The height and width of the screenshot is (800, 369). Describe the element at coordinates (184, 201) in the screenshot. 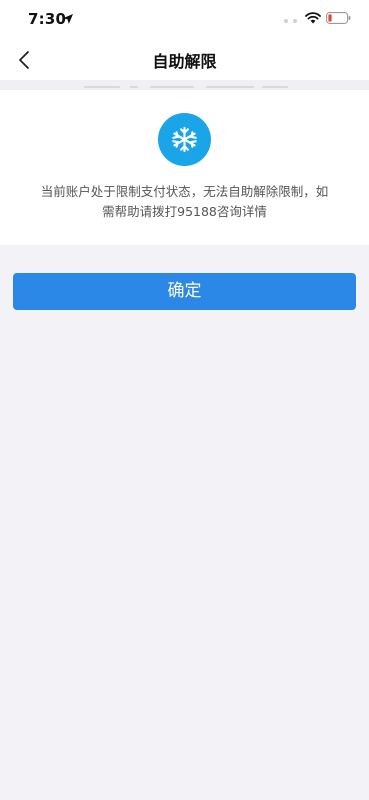

I see `restriction-message: 当前账户处于限制支付状态，无法自助解除限制，如需帮助请拨打95188咨询详情` at that location.